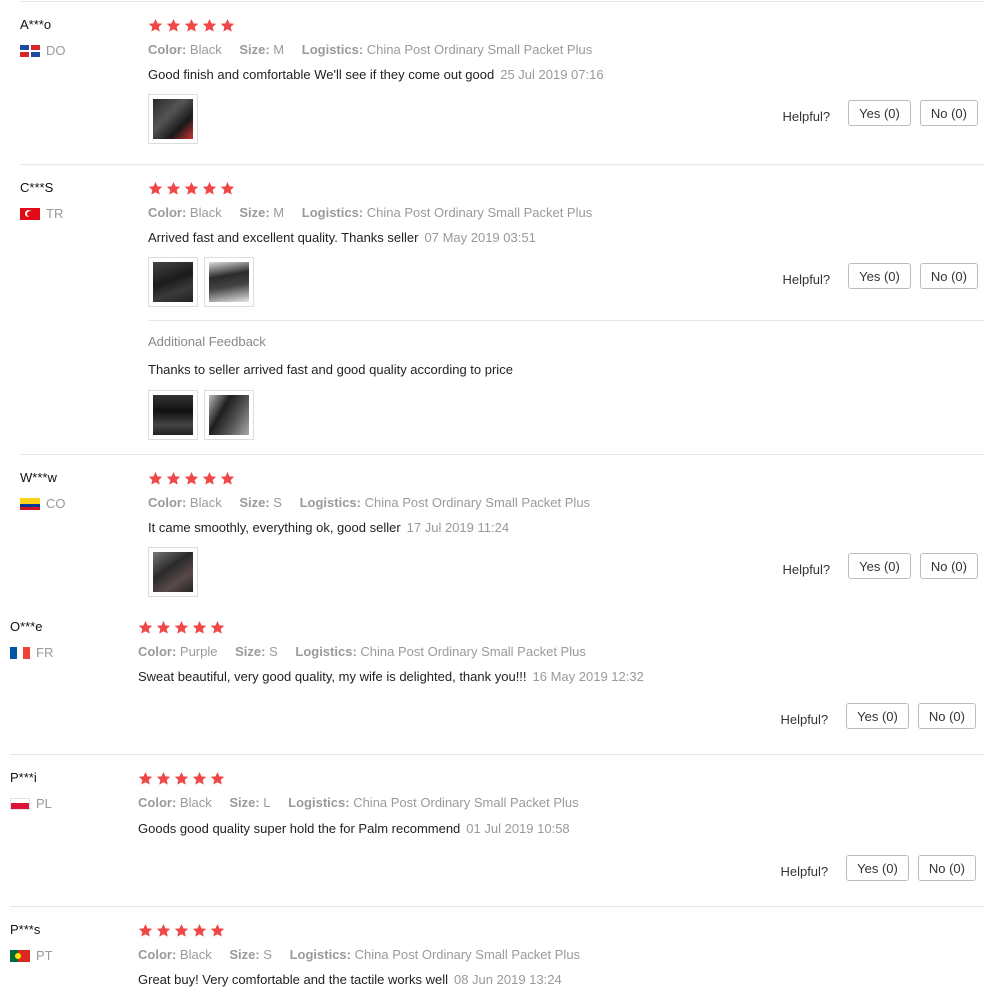 The image size is (1000, 1000). I want to click on flag-do-icon, so click(30, 50).